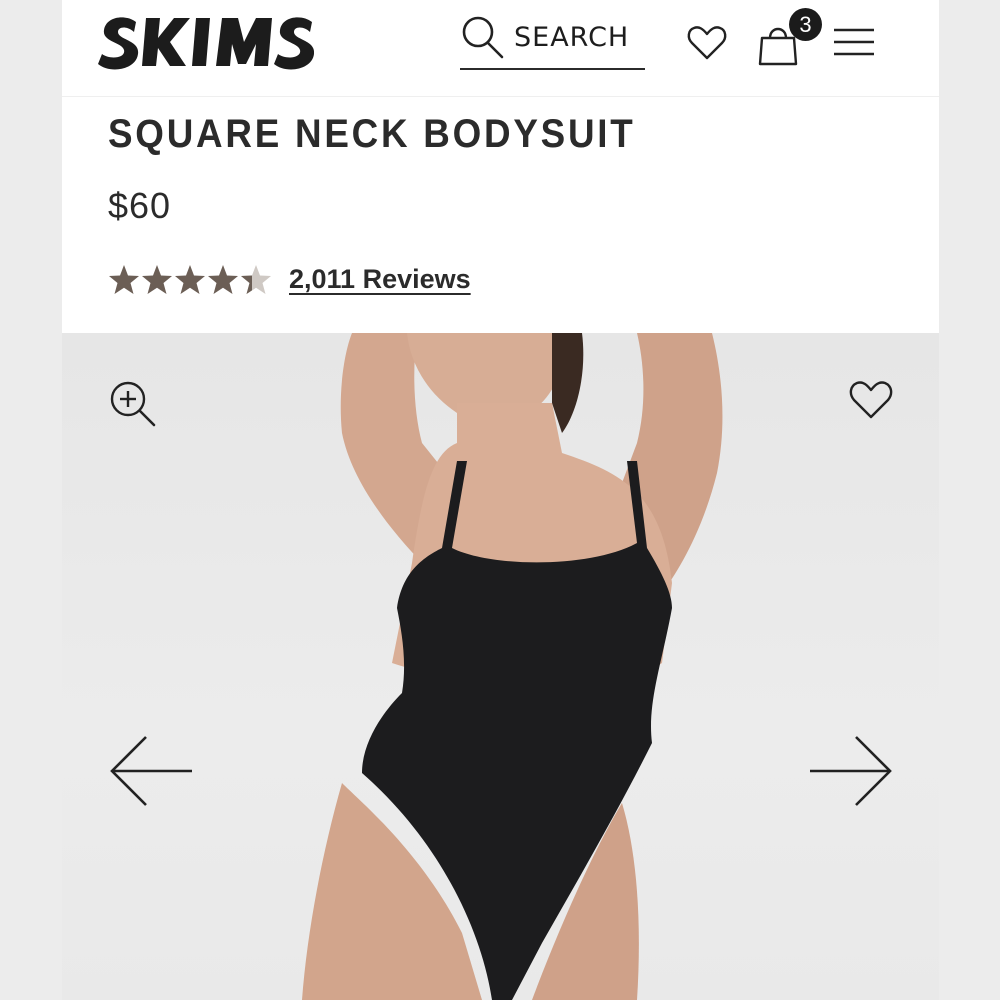 Image resolution: width=1000 pixels, height=1000 pixels. Describe the element at coordinates (805, 24) in the screenshot. I see `cart-count-badge: 3` at that location.